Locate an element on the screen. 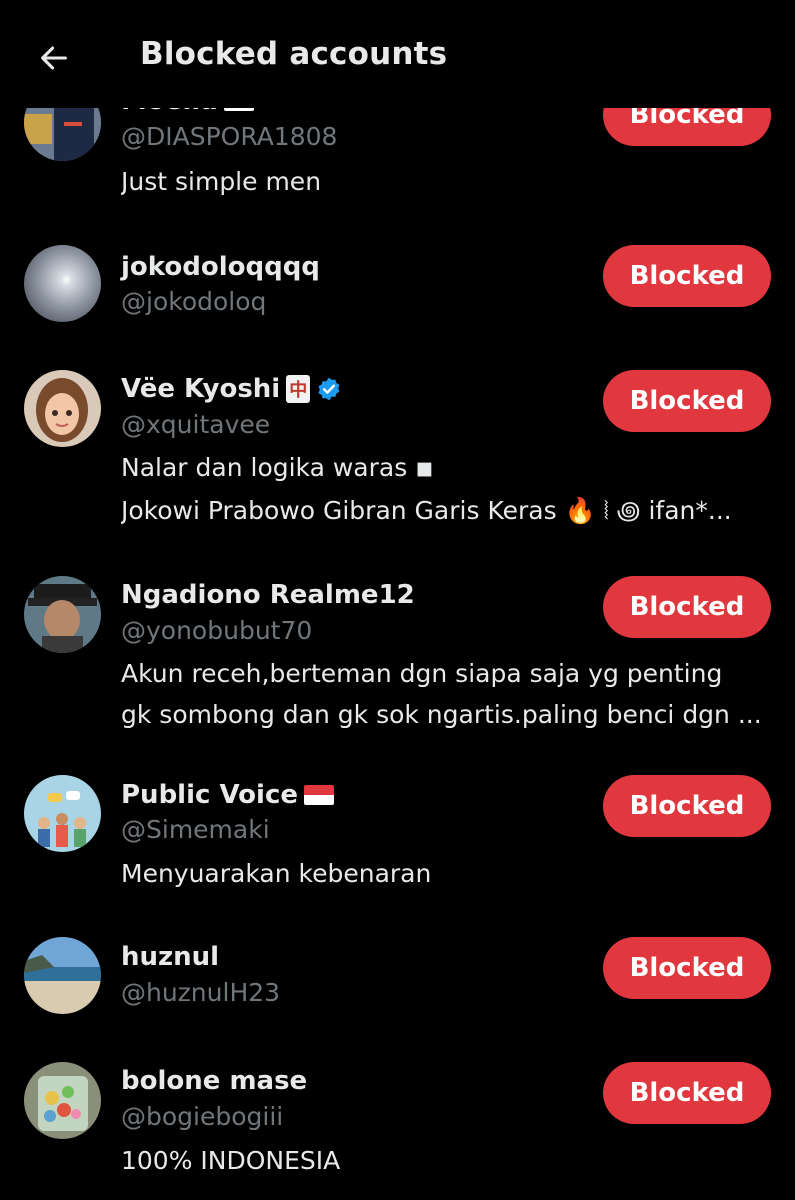 This screenshot has width=795, height=1200. account-handle: @jokodoloq is located at coordinates (194, 301).